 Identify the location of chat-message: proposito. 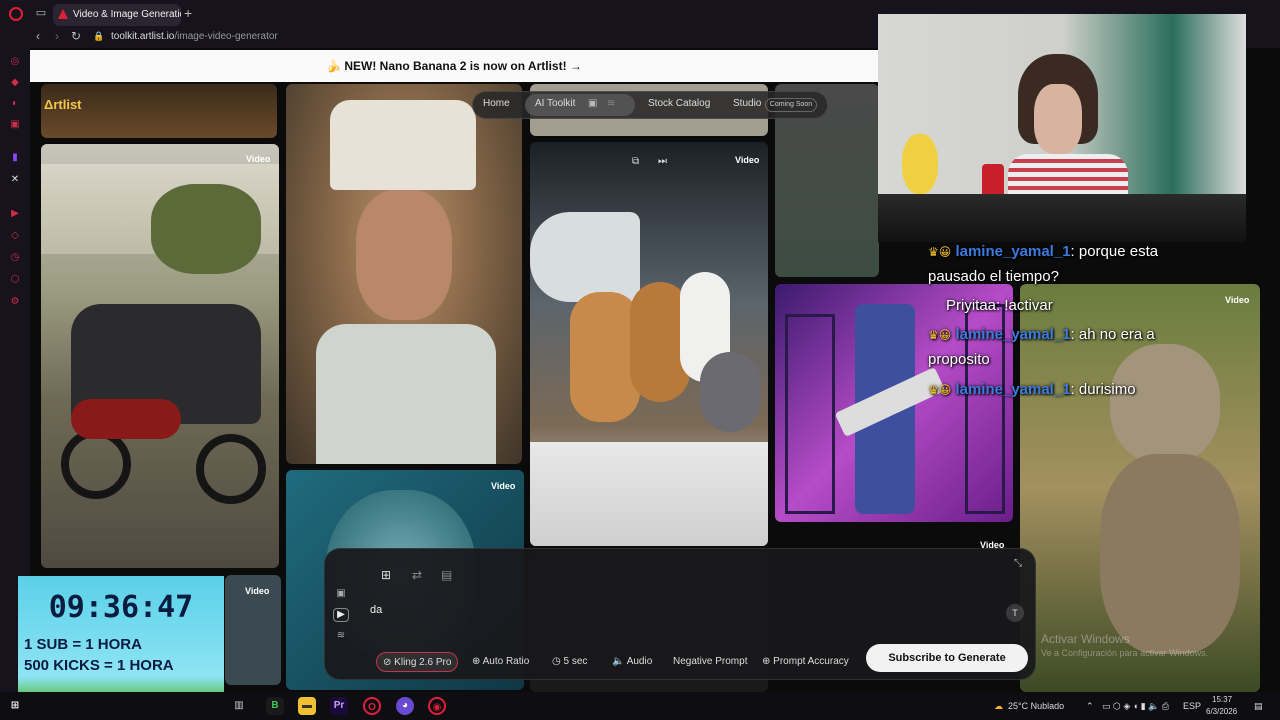
(959, 359).